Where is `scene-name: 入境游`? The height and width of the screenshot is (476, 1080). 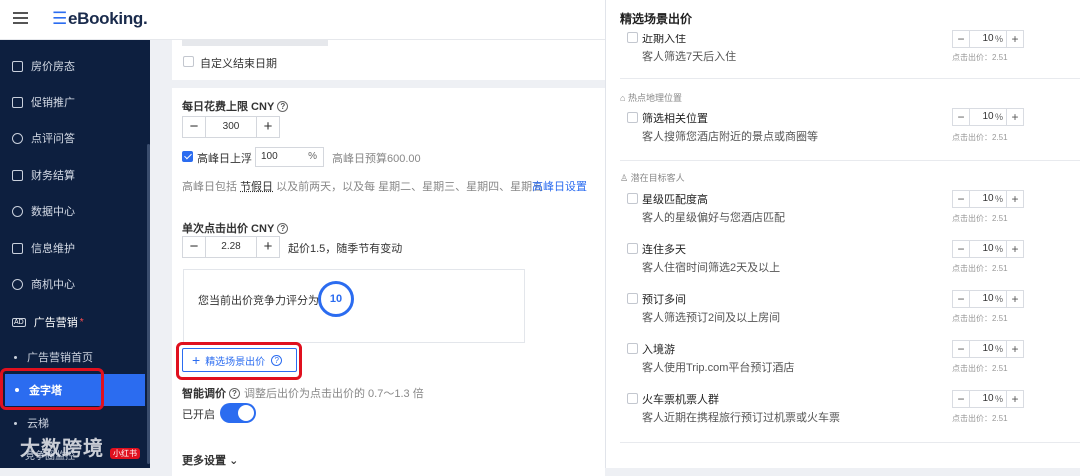
scene-name: 入境游 is located at coordinates (658, 350).